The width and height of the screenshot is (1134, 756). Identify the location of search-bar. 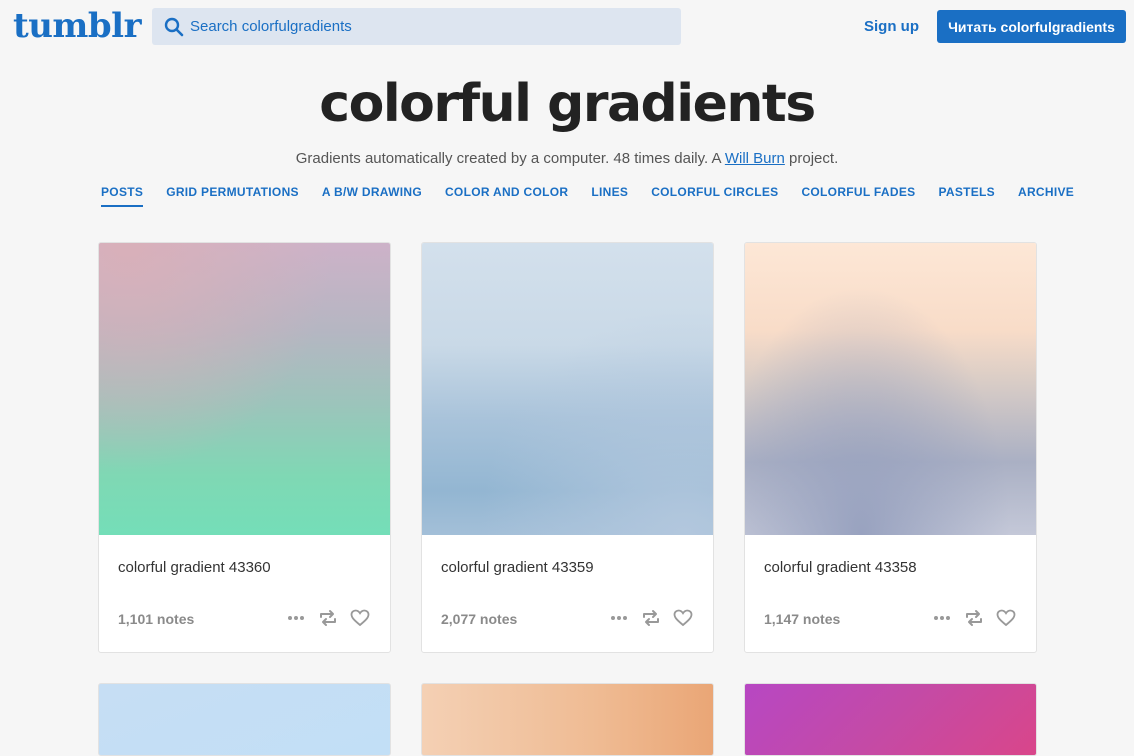
(416, 26).